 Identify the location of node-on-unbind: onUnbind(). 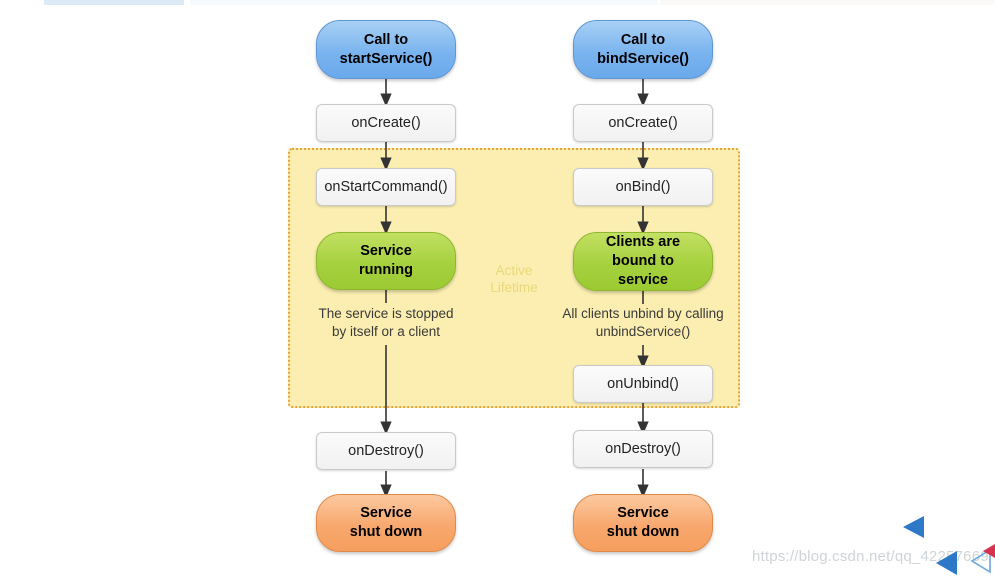
(643, 384).